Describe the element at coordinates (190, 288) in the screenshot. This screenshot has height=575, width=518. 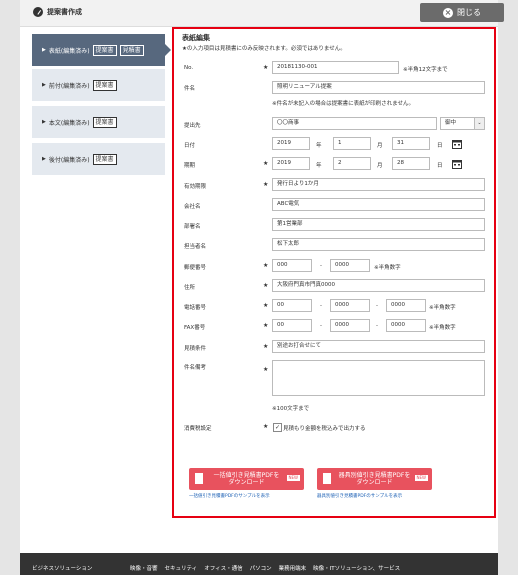
I see `address-label: 住所` at that location.